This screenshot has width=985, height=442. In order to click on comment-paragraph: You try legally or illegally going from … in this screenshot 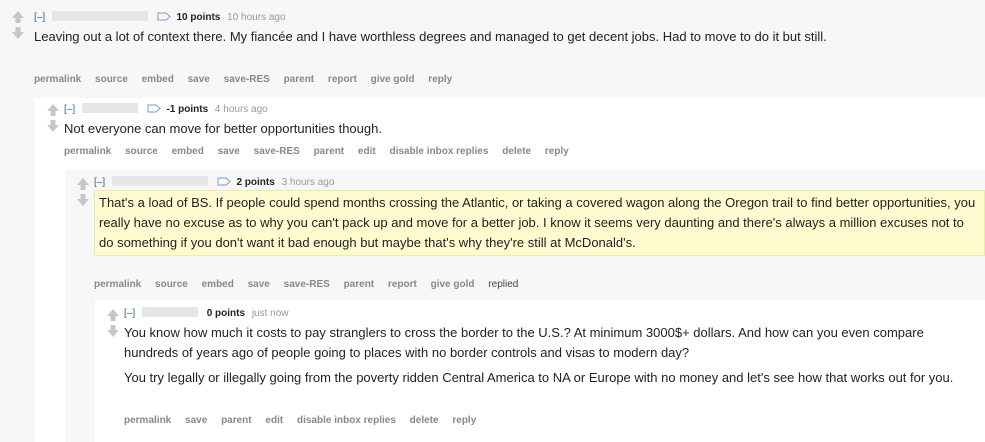, I will do `click(539, 377)`.